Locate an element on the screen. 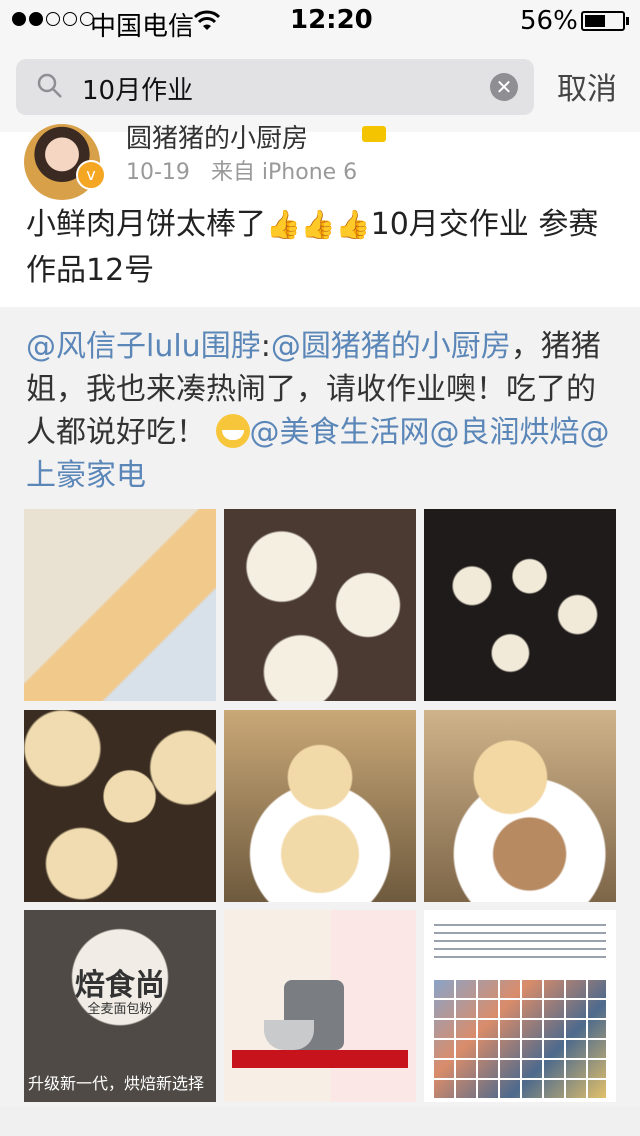  post-date: 10-19 is located at coordinates (158, 172).